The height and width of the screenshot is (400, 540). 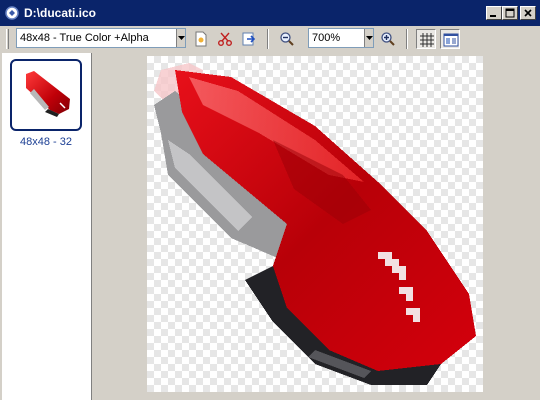 I want to click on zoom-out-button, so click(x=287, y=39).